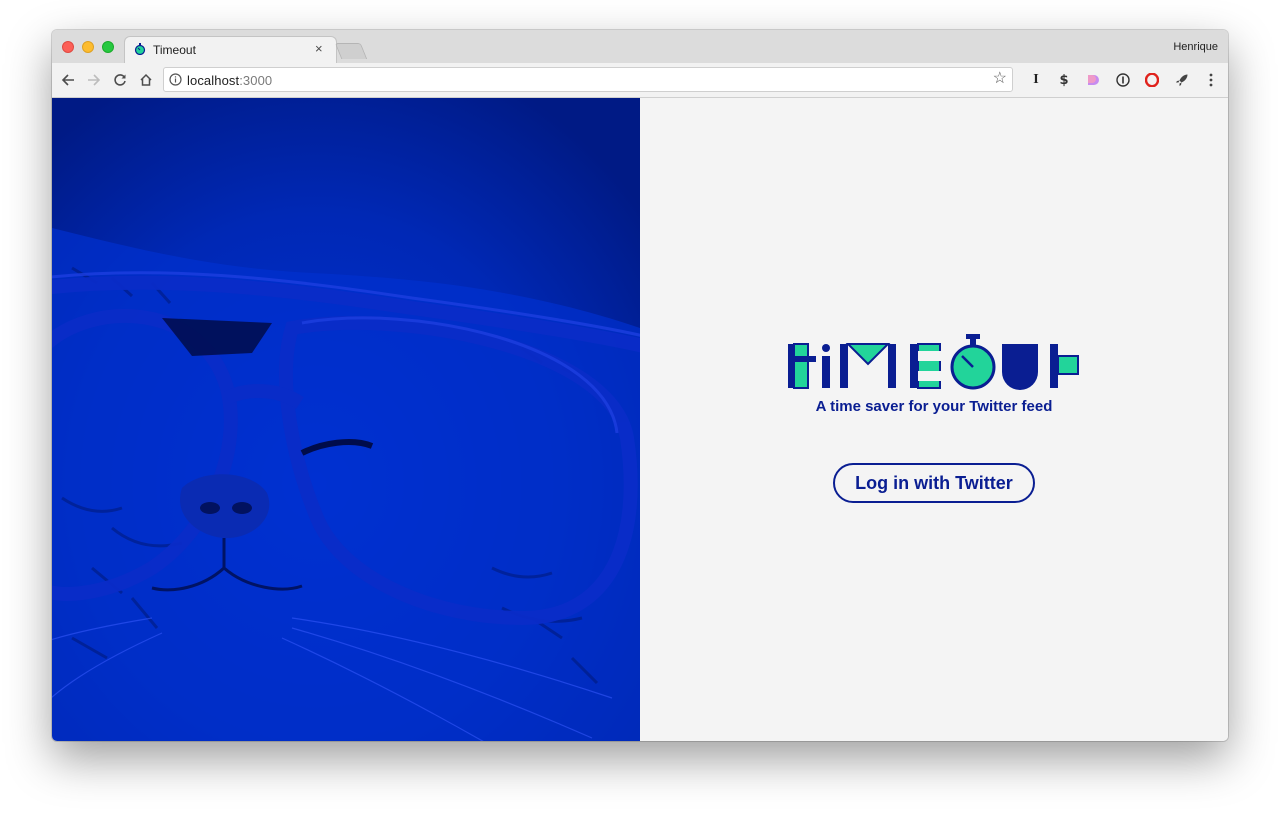  Describe the element at coordinates (88, 47) in the screenshot. I see `minimize-window-button` at that location.